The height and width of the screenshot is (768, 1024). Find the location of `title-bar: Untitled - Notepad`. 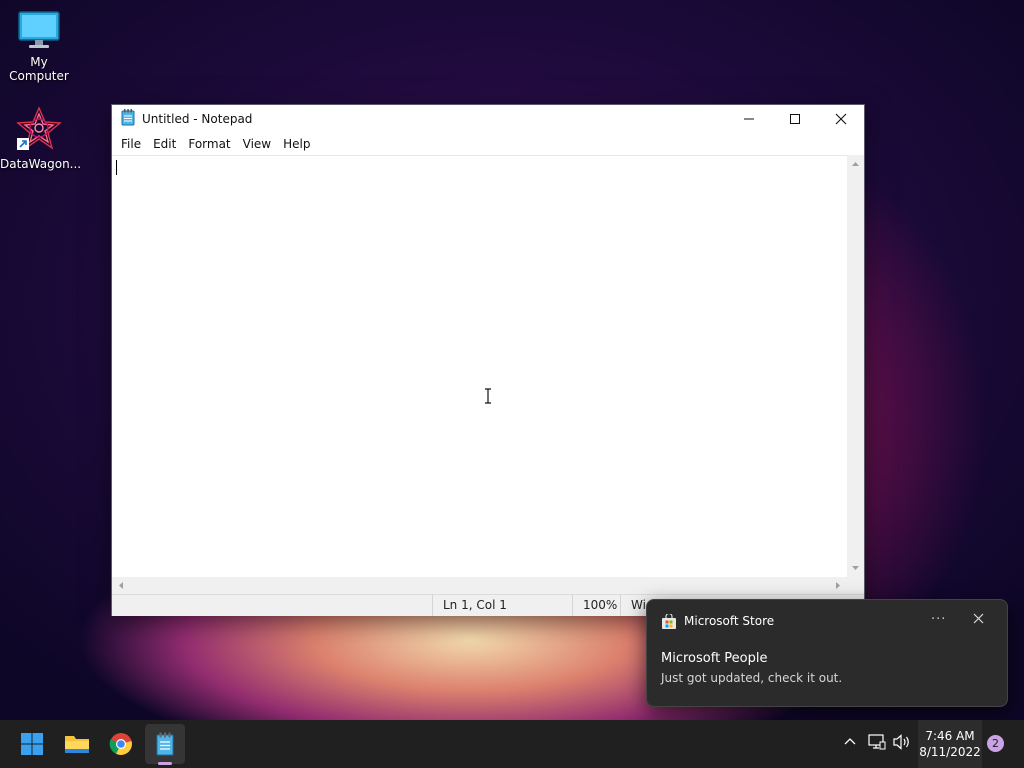

title-bar: Untitled - Notepad is located at coordinates (488, 119).